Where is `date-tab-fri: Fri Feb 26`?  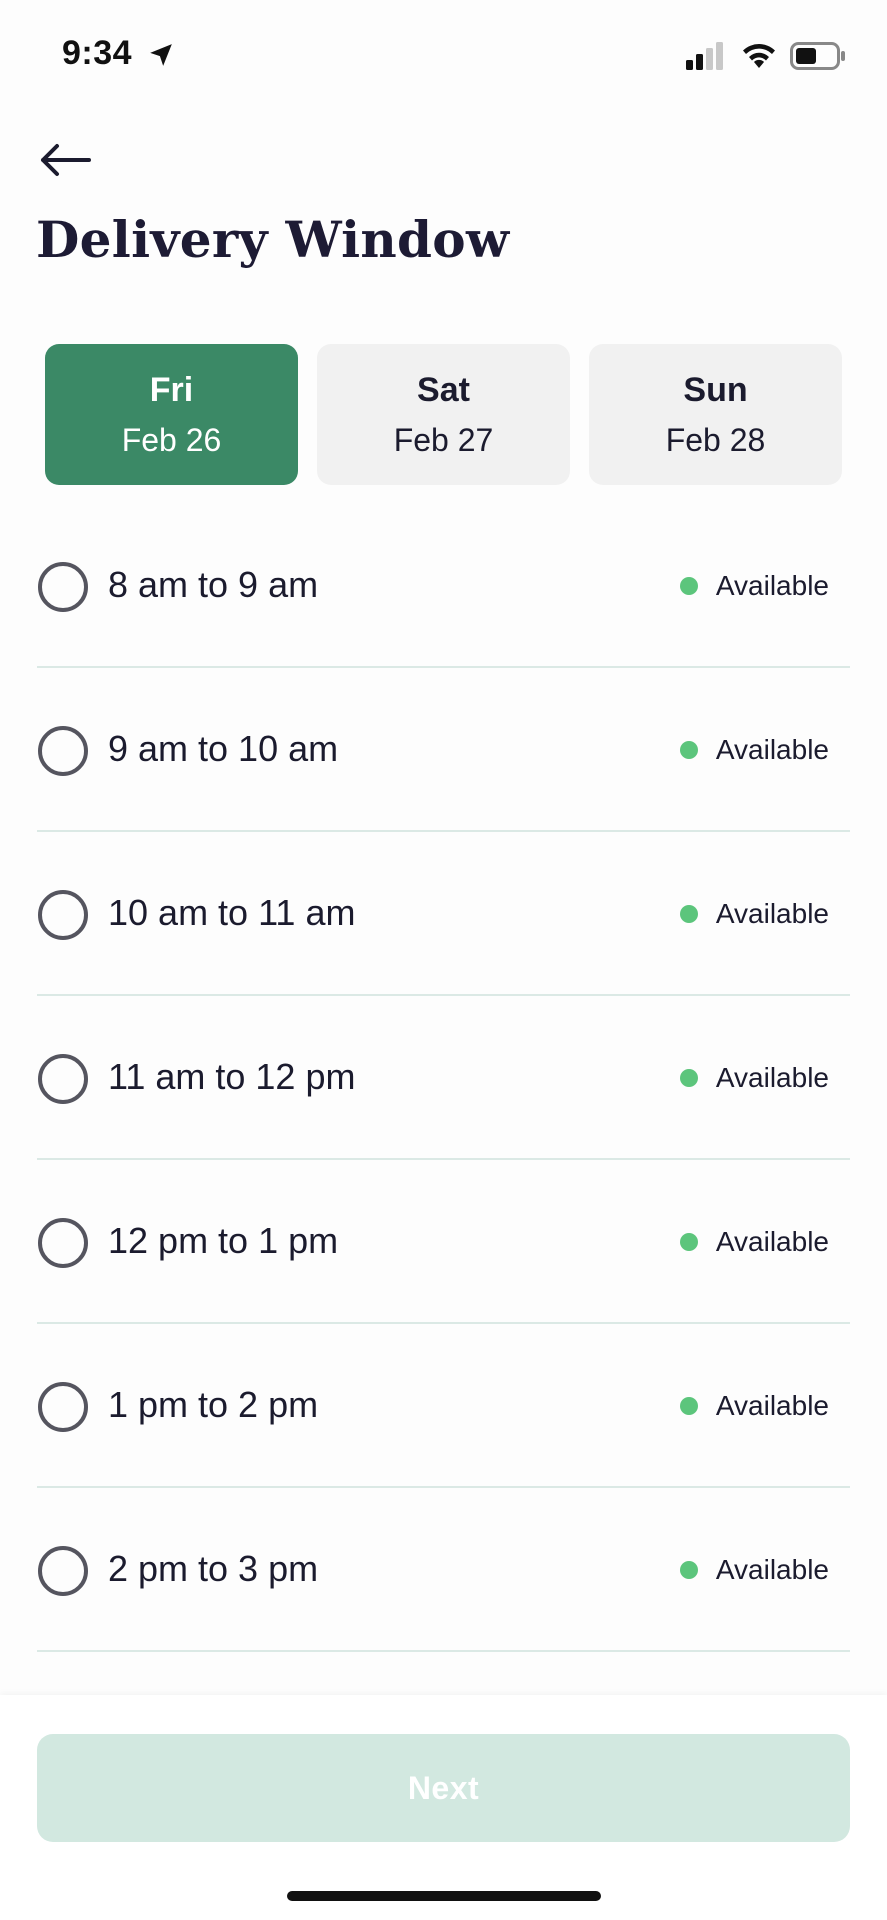
date-tab-fri: Fri Feb 26 is located at coordinates (171, 414).